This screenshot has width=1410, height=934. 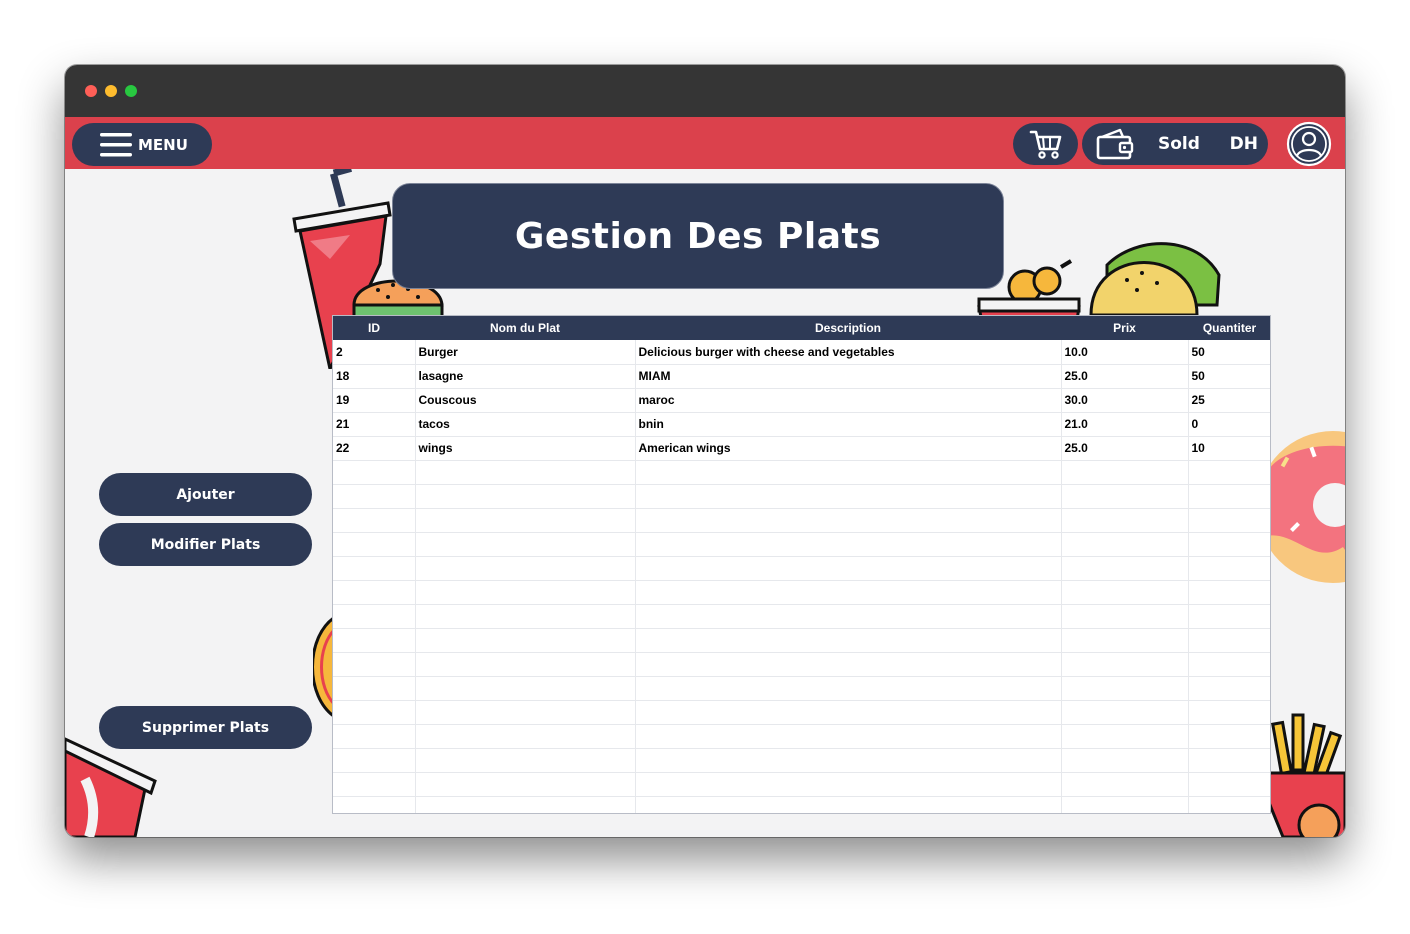 What do you see at coordinates (1125, 400) in the screenshot?
I see `cell-price: 30.0` at bounding box center [1125, 400].